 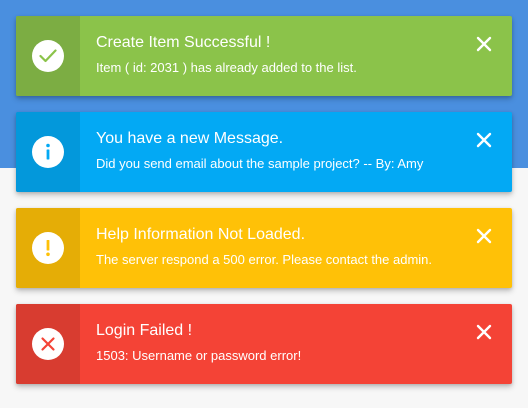 I want to click on alert-title: You have a new Message., so click(x=190, y=138).